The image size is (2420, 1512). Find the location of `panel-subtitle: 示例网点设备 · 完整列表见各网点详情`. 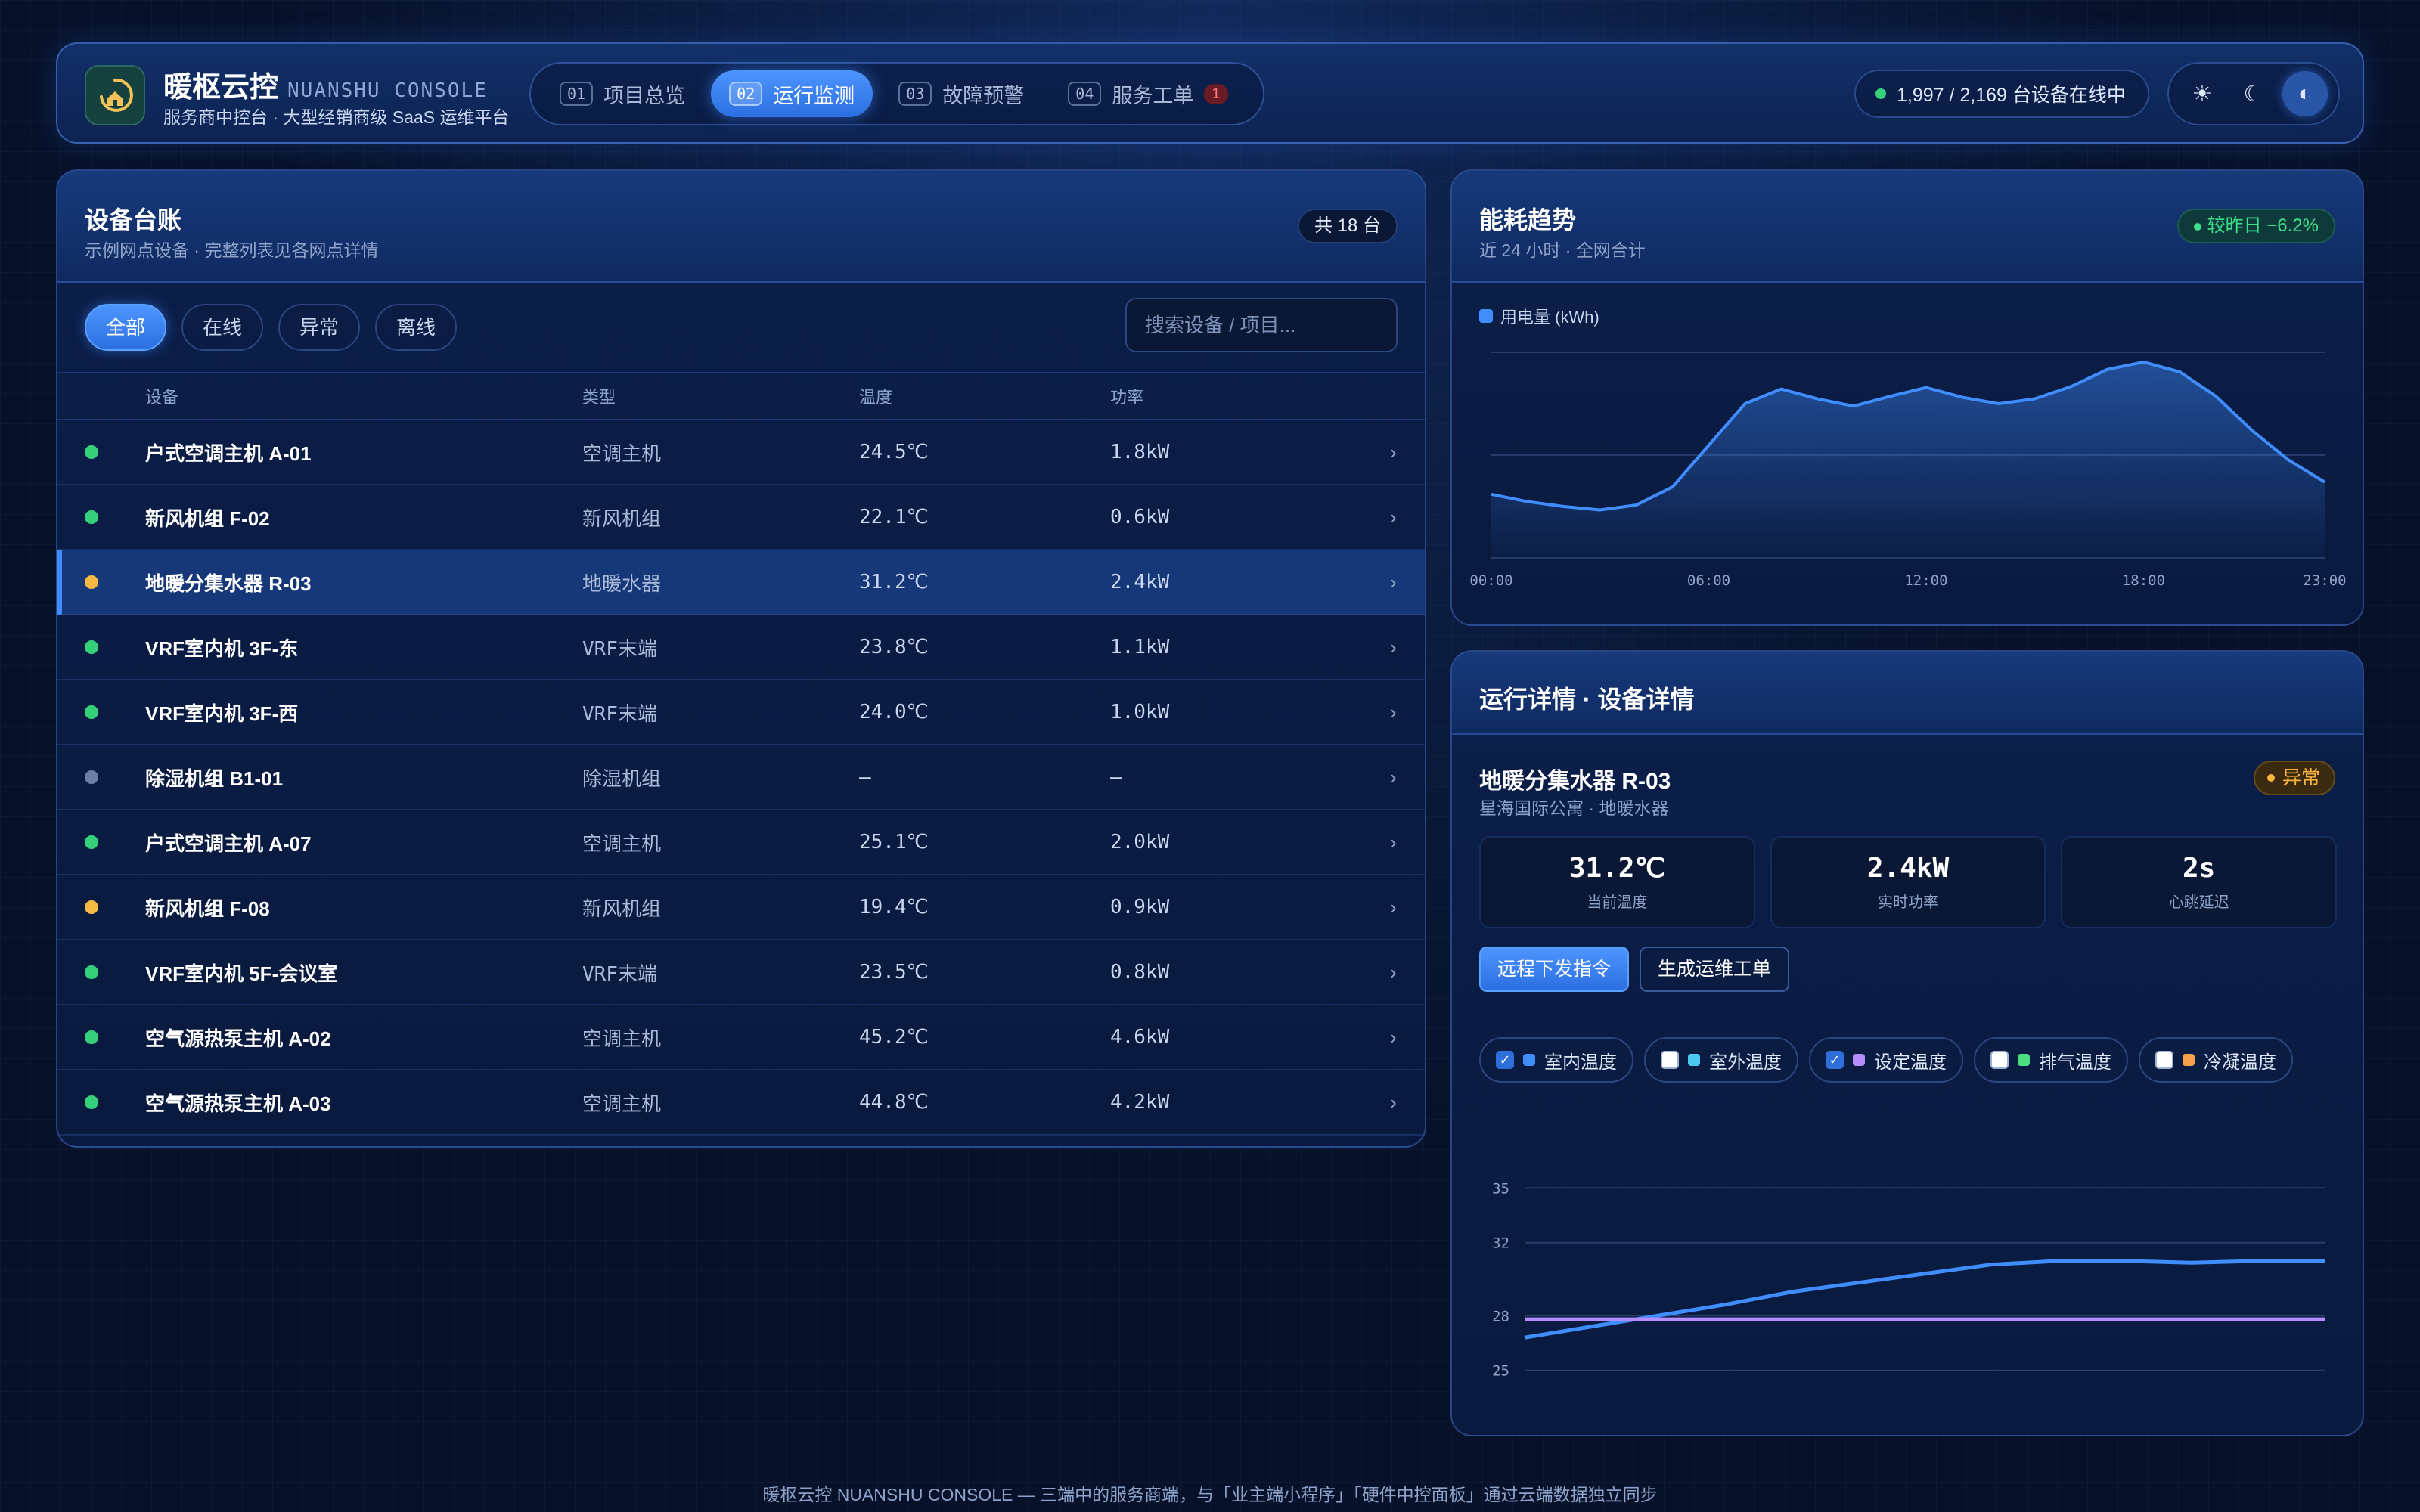

panel-subtitle: 示例网点设备 · 完整列表见各网点详情 is located at coordinates (232, 250).